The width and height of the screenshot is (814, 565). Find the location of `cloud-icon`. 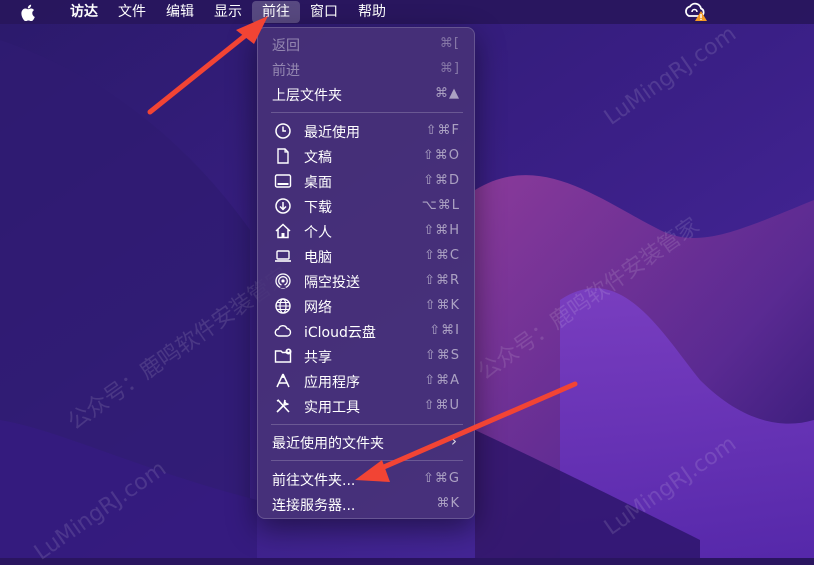

cloud-icon is located at coordinates (283, 331).